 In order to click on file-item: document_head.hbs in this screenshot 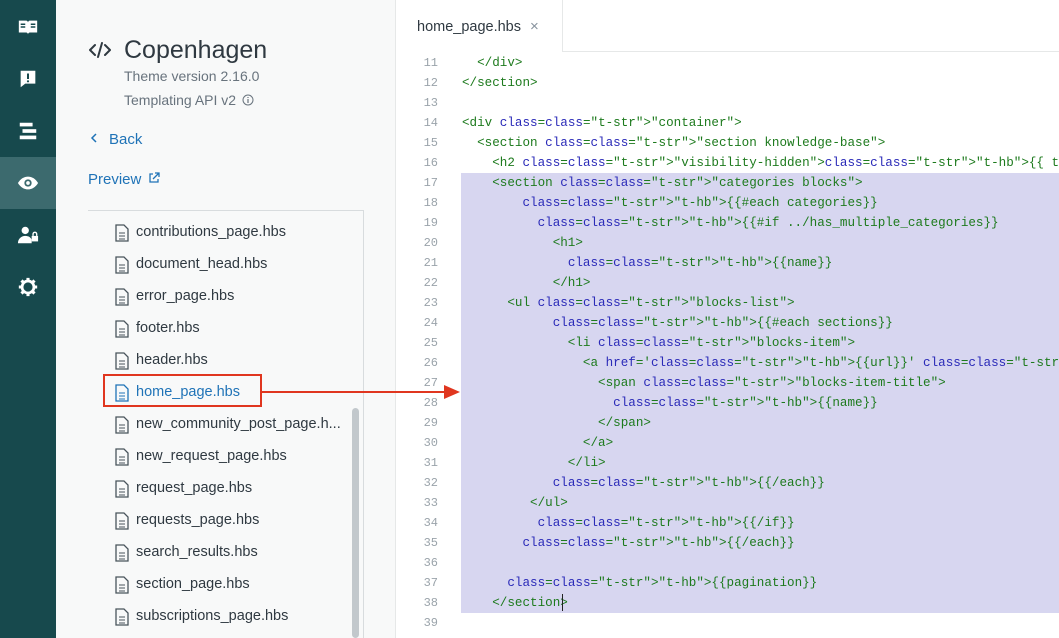, I will do `click(224, 264)`.